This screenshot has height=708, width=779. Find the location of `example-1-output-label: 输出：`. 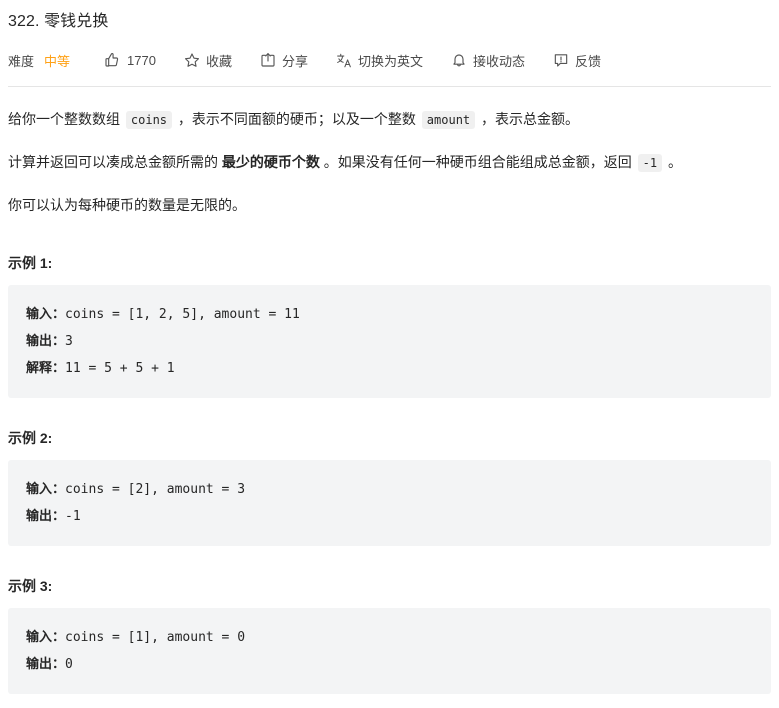

example-1-output-label: 输出： is located at coordinates (46, 340).